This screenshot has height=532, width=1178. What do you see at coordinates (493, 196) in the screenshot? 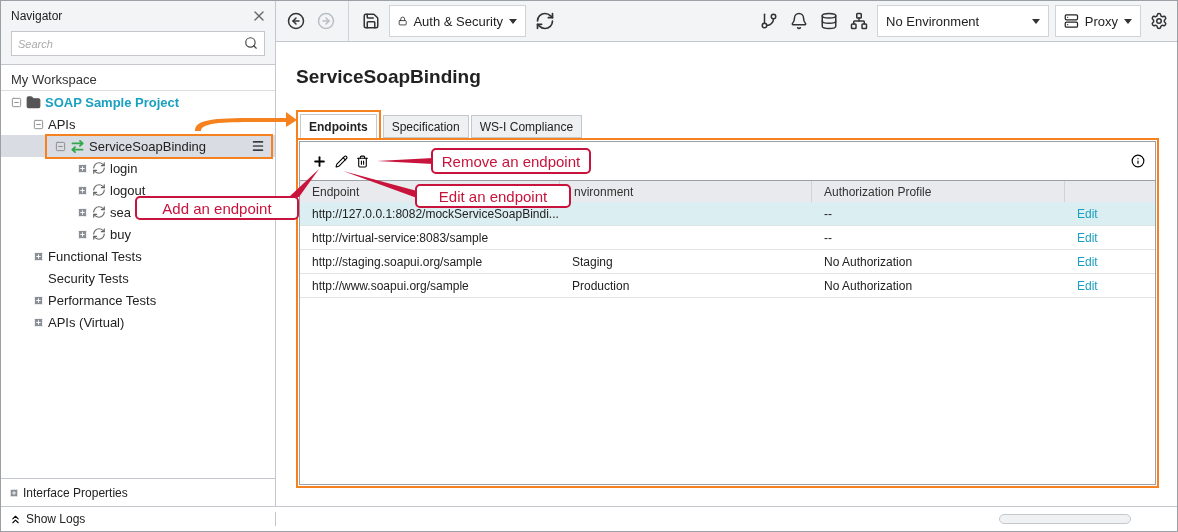
I see `callout-tooltip: Edit an endpoint` at bounding box center [493, 196].